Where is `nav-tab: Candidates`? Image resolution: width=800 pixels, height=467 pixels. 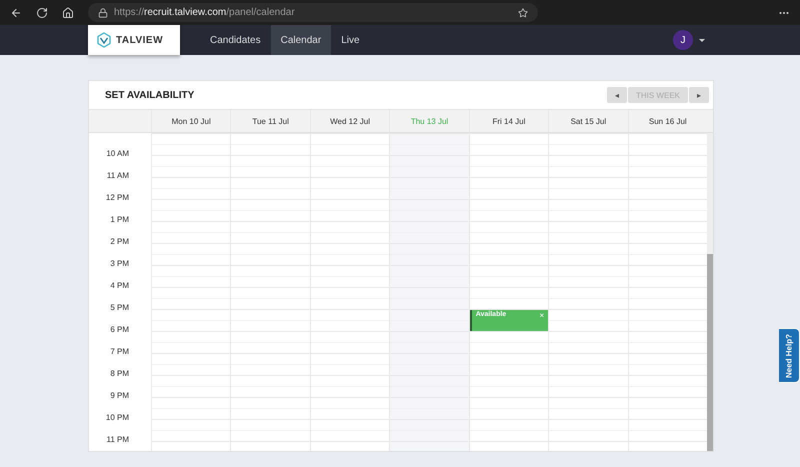
nav-tab: Candidates is located at coordinates (235, 40).